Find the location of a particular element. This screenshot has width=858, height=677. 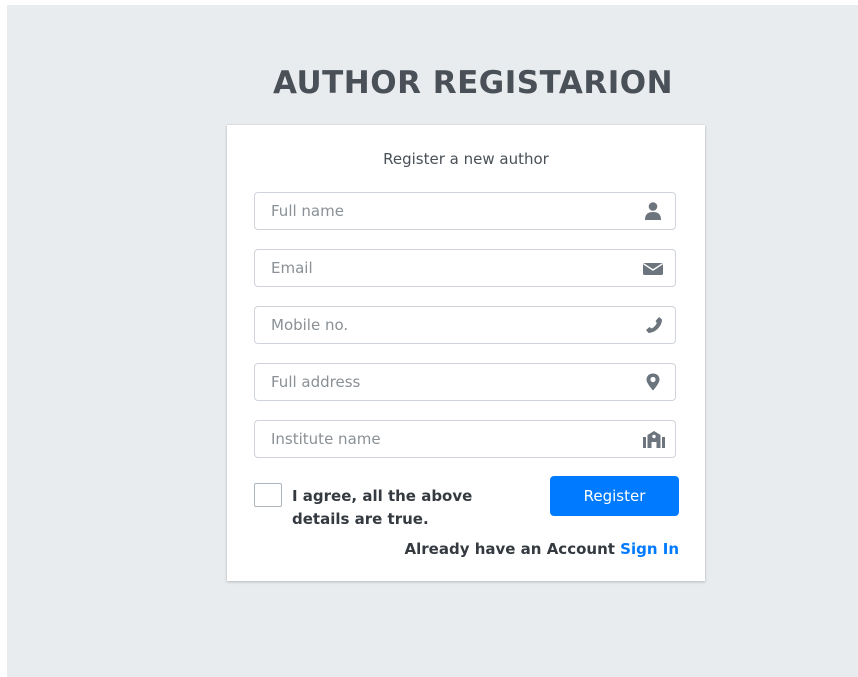

full-name-field is located at coordinates (465, 211).